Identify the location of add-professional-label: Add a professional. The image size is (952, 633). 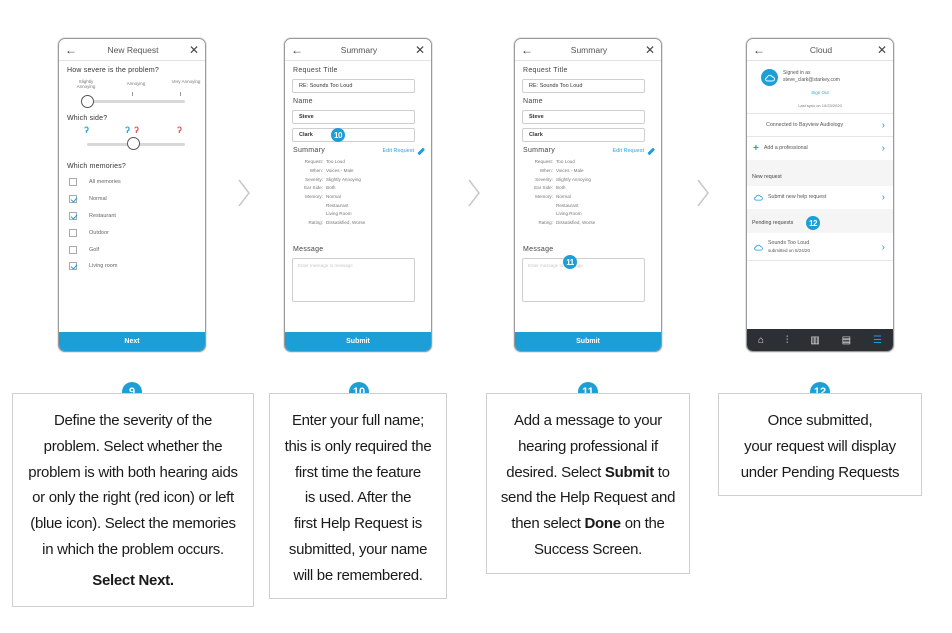
(785, 148).